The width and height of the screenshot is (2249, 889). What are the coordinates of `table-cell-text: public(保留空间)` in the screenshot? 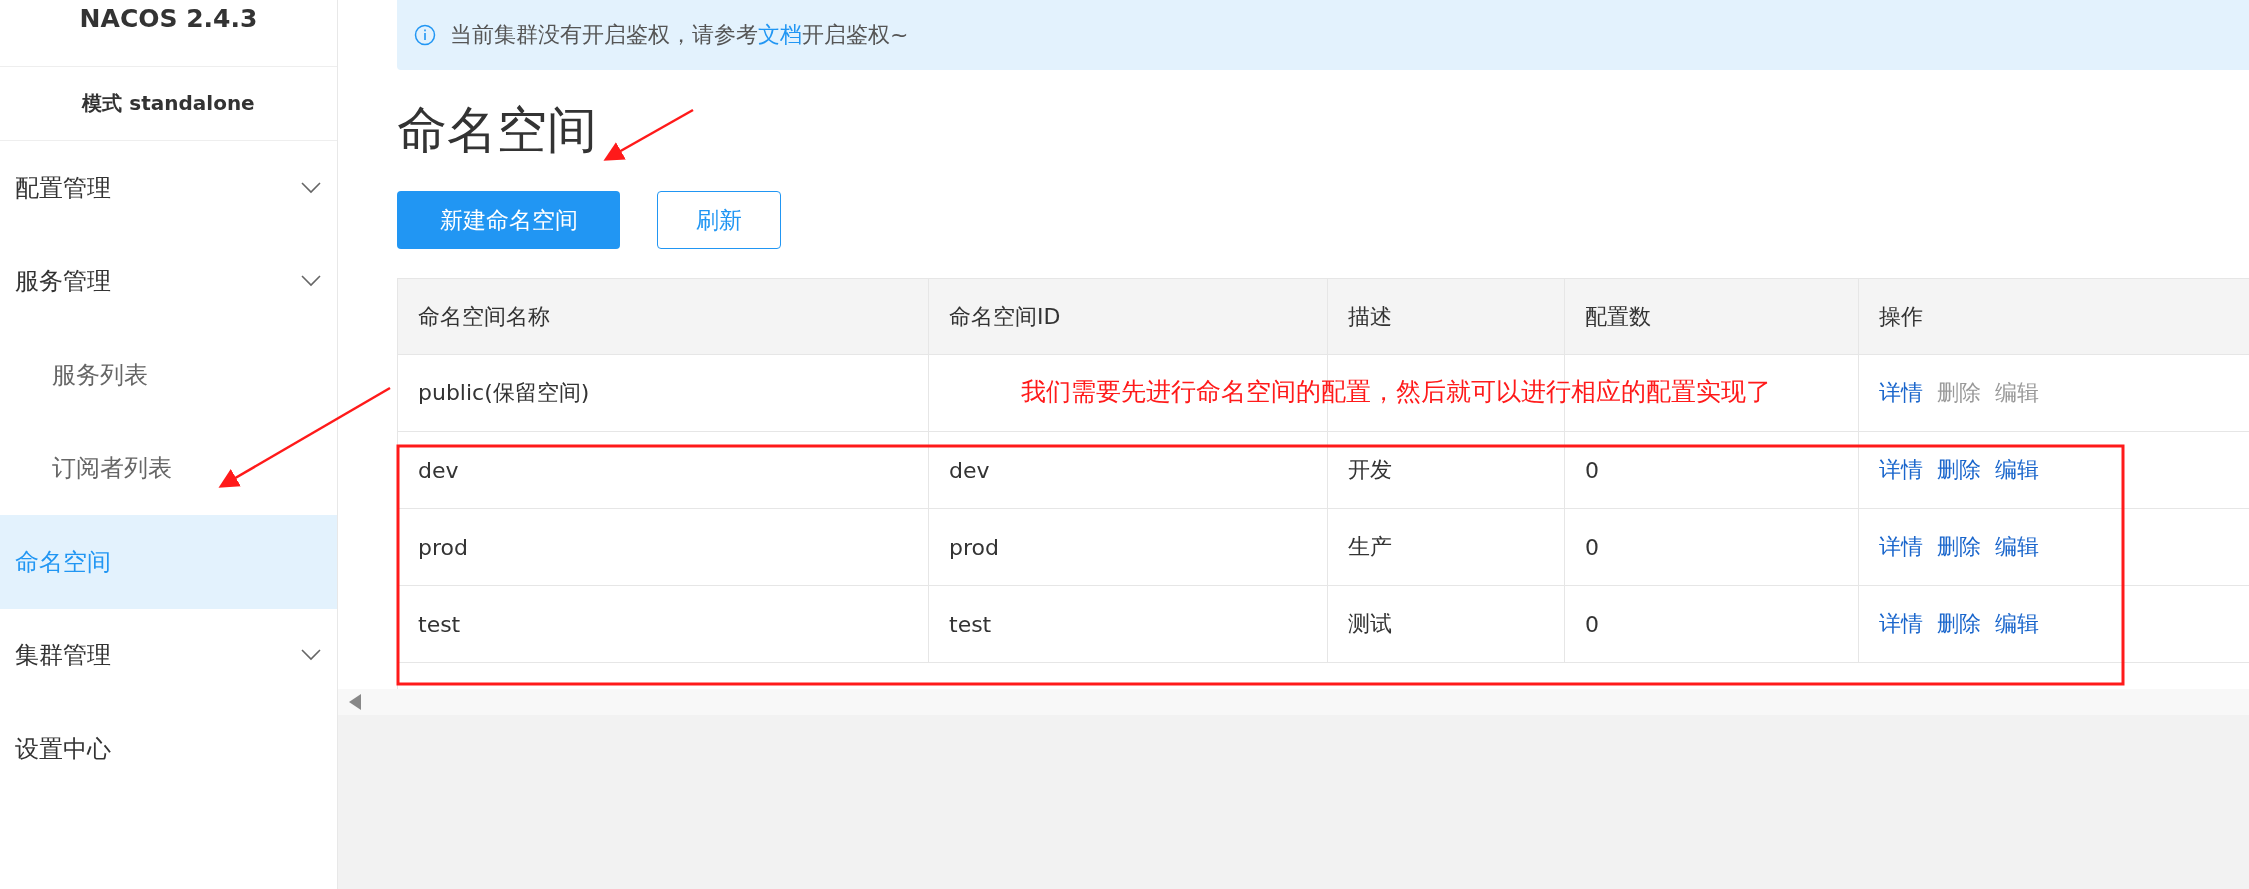 It's located at (504, 393).